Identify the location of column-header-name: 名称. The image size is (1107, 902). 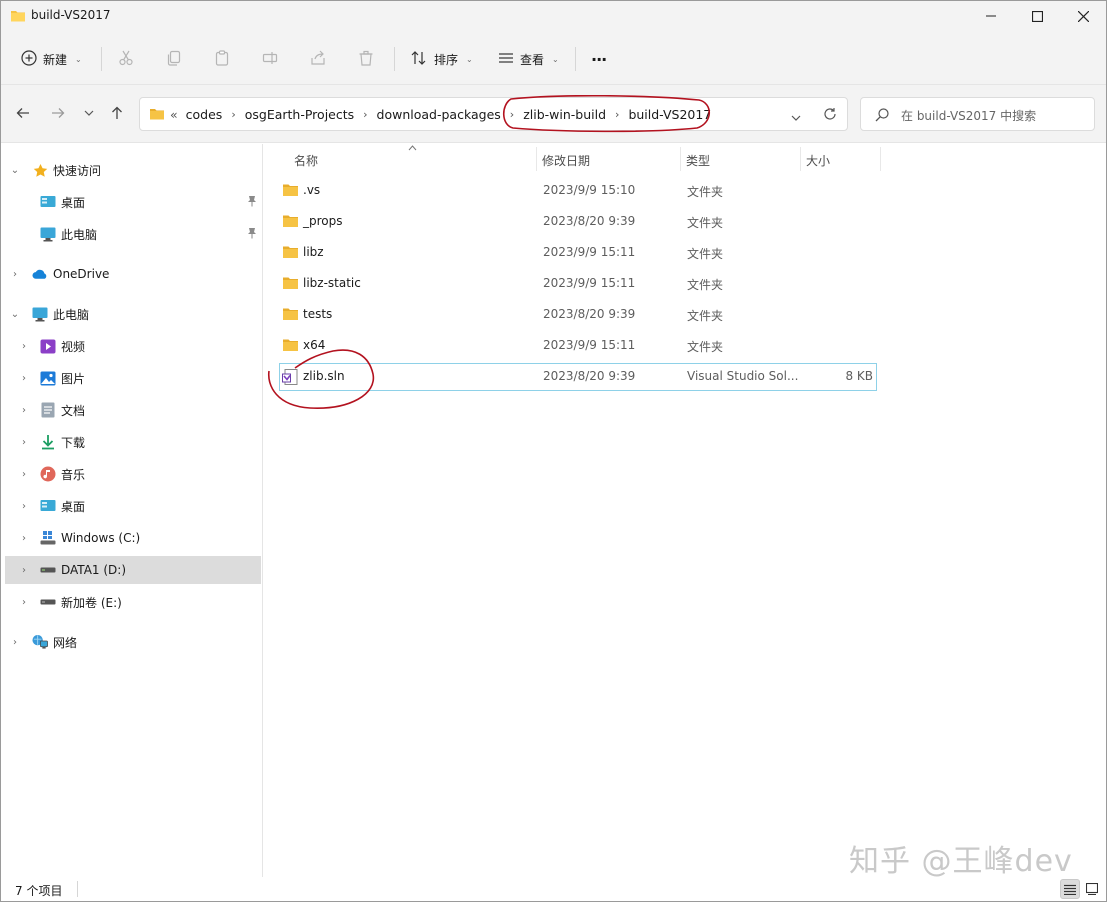
(306, 160).